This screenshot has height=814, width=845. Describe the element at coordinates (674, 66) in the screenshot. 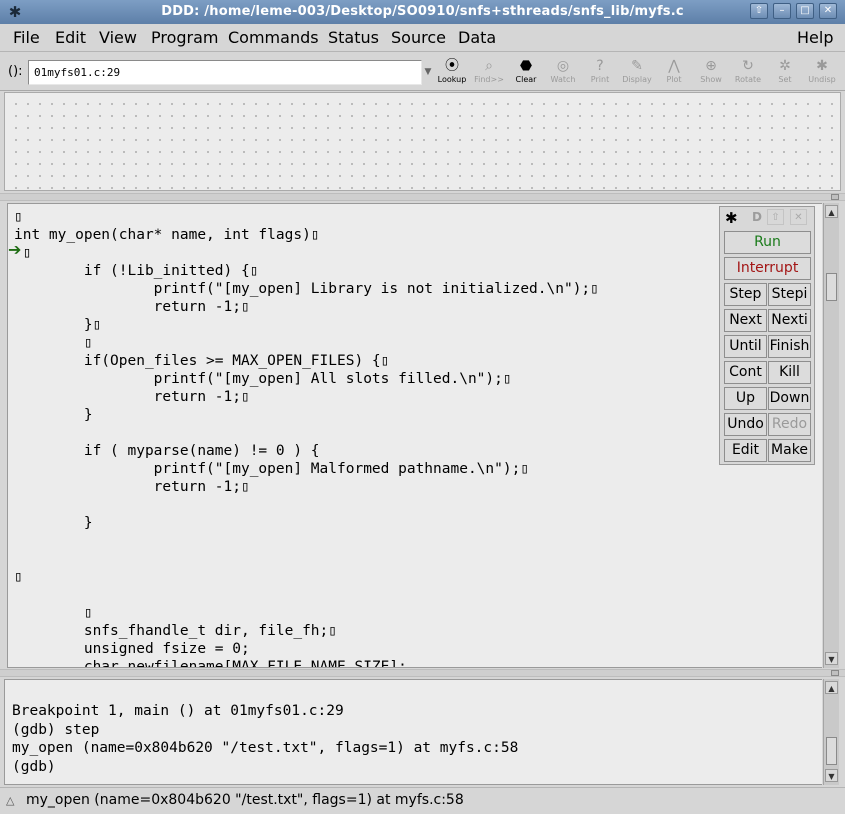

I see `plot-icon: ⋀` at that location.